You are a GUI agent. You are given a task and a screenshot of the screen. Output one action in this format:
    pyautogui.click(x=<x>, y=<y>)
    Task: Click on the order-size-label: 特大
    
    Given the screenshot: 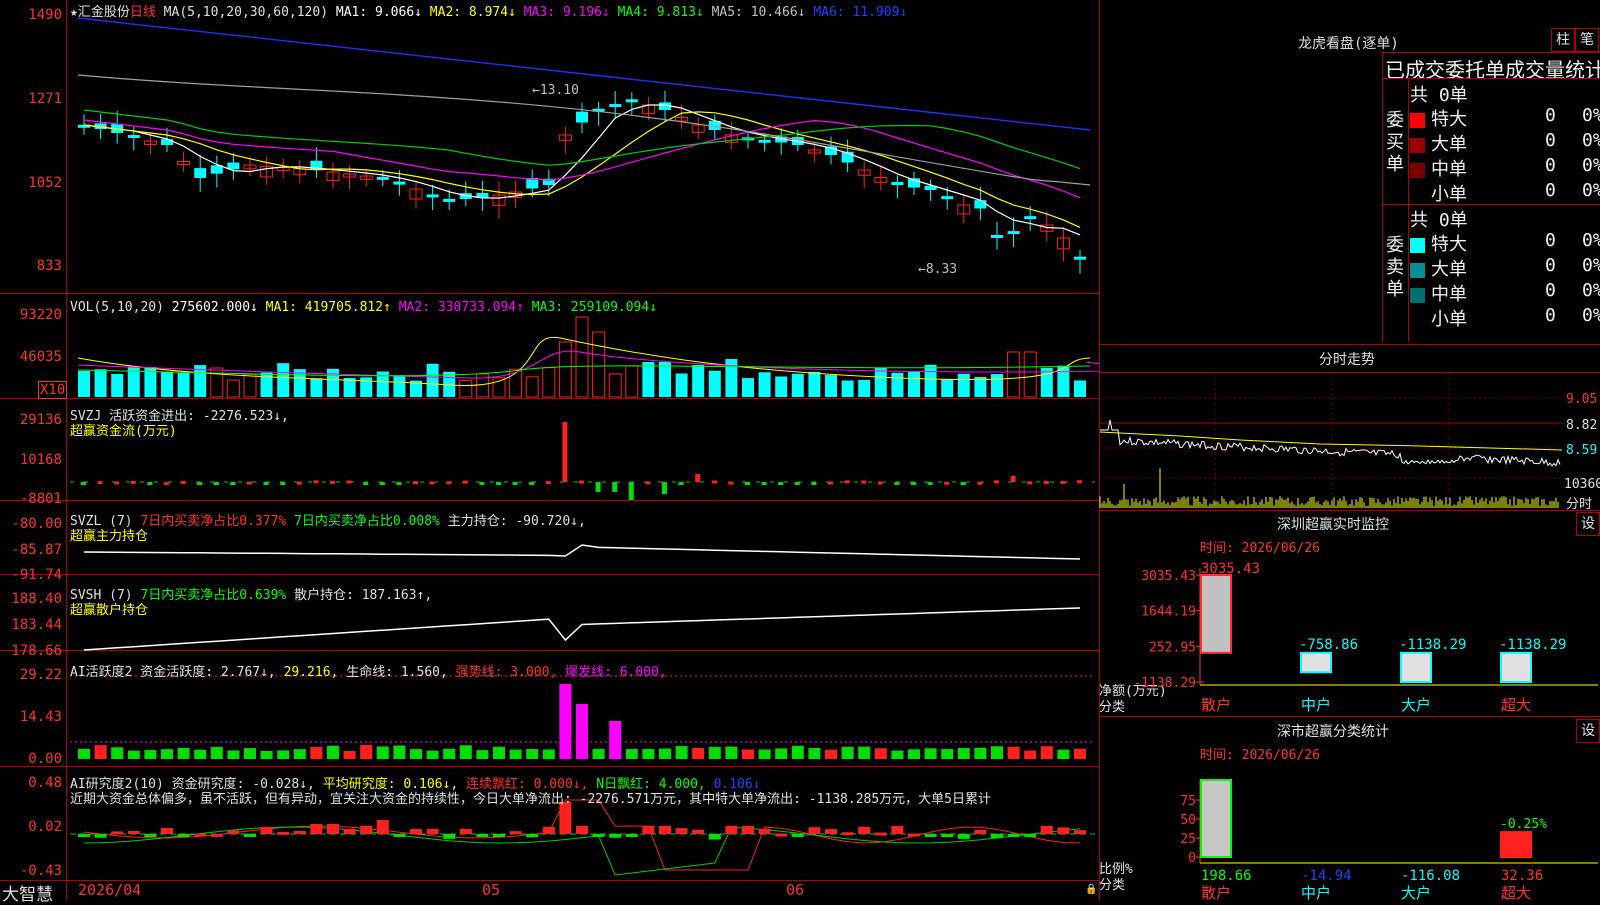 What is the action you would take?
    pyautogui.click(x=1449, y=119)
    